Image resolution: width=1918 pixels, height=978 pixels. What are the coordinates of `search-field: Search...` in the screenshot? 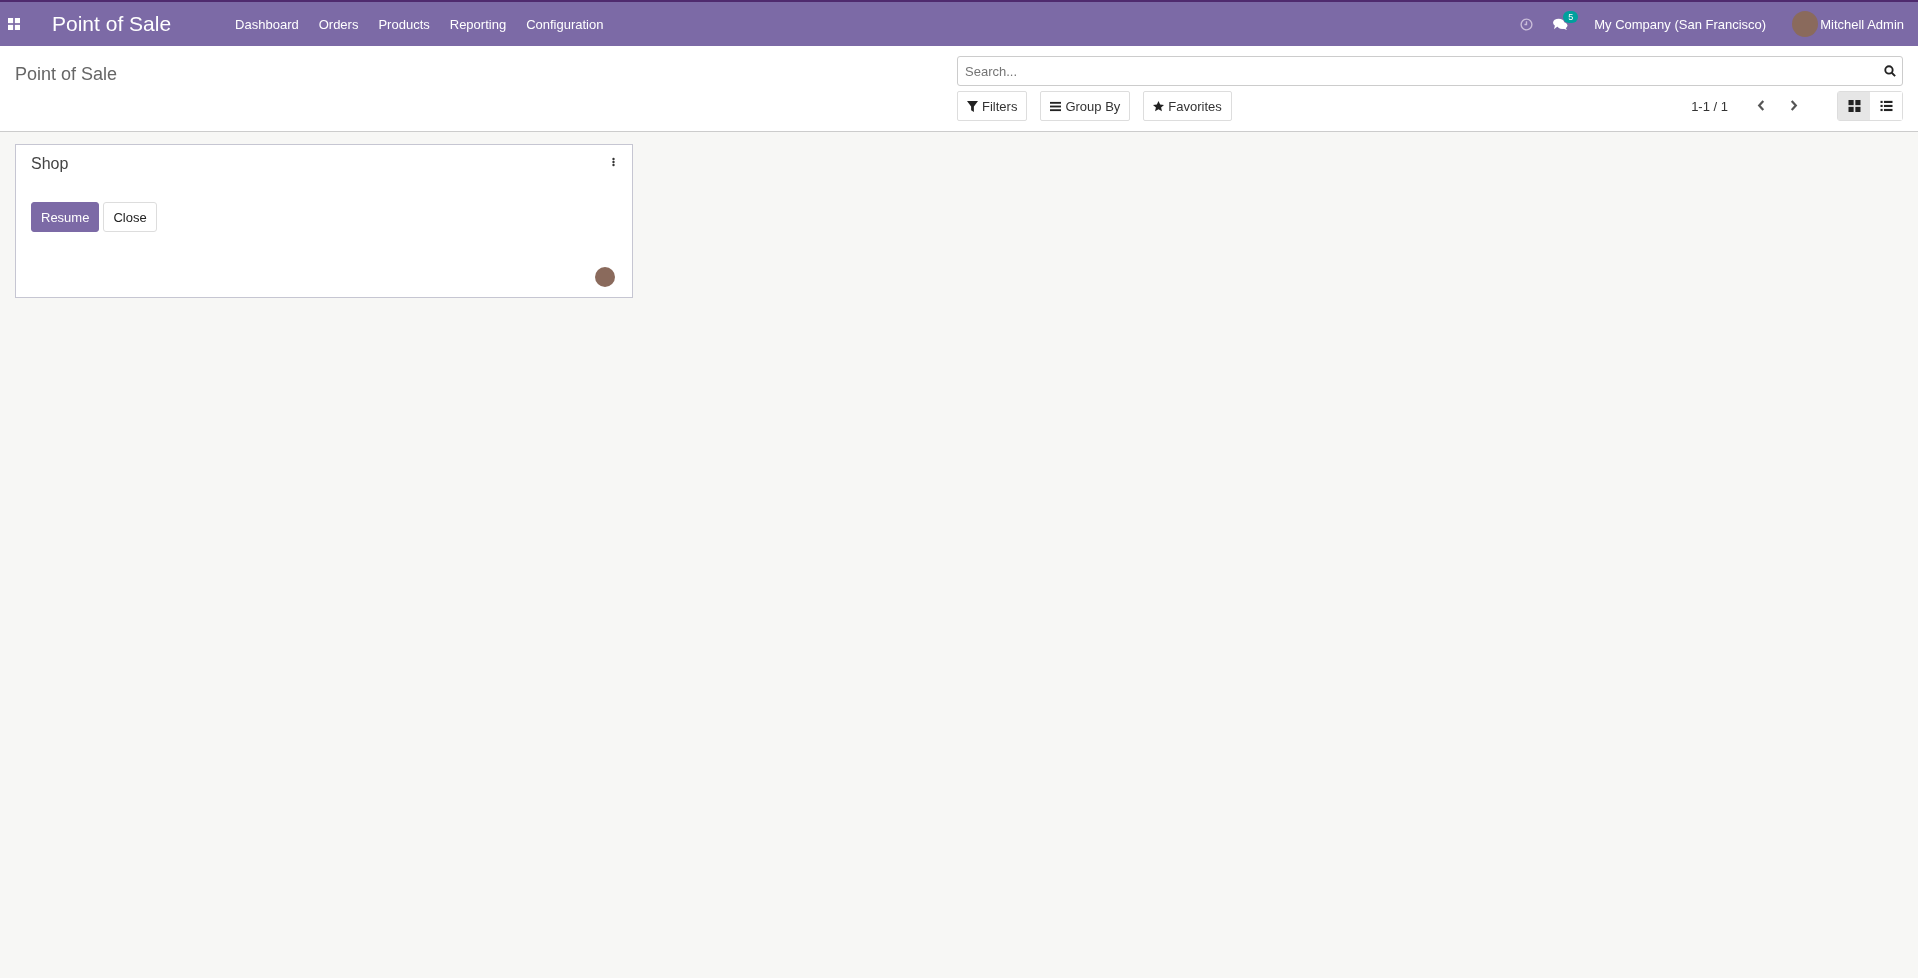 It's located at (1423, 71).